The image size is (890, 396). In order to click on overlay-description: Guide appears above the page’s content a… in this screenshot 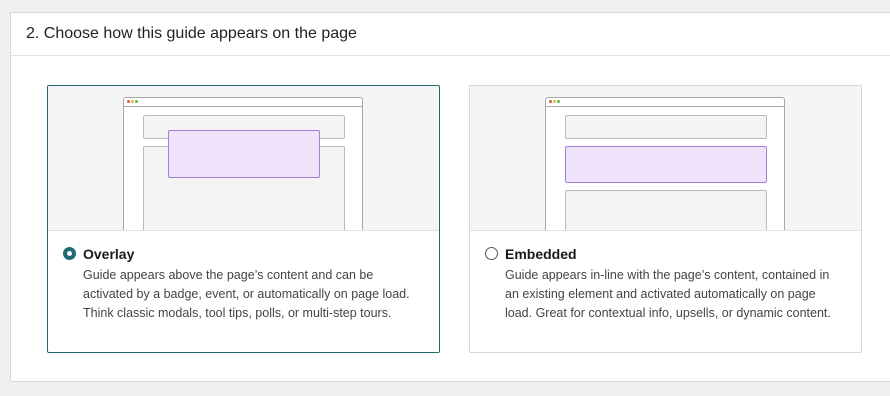, I will do `click(246, 294)`.